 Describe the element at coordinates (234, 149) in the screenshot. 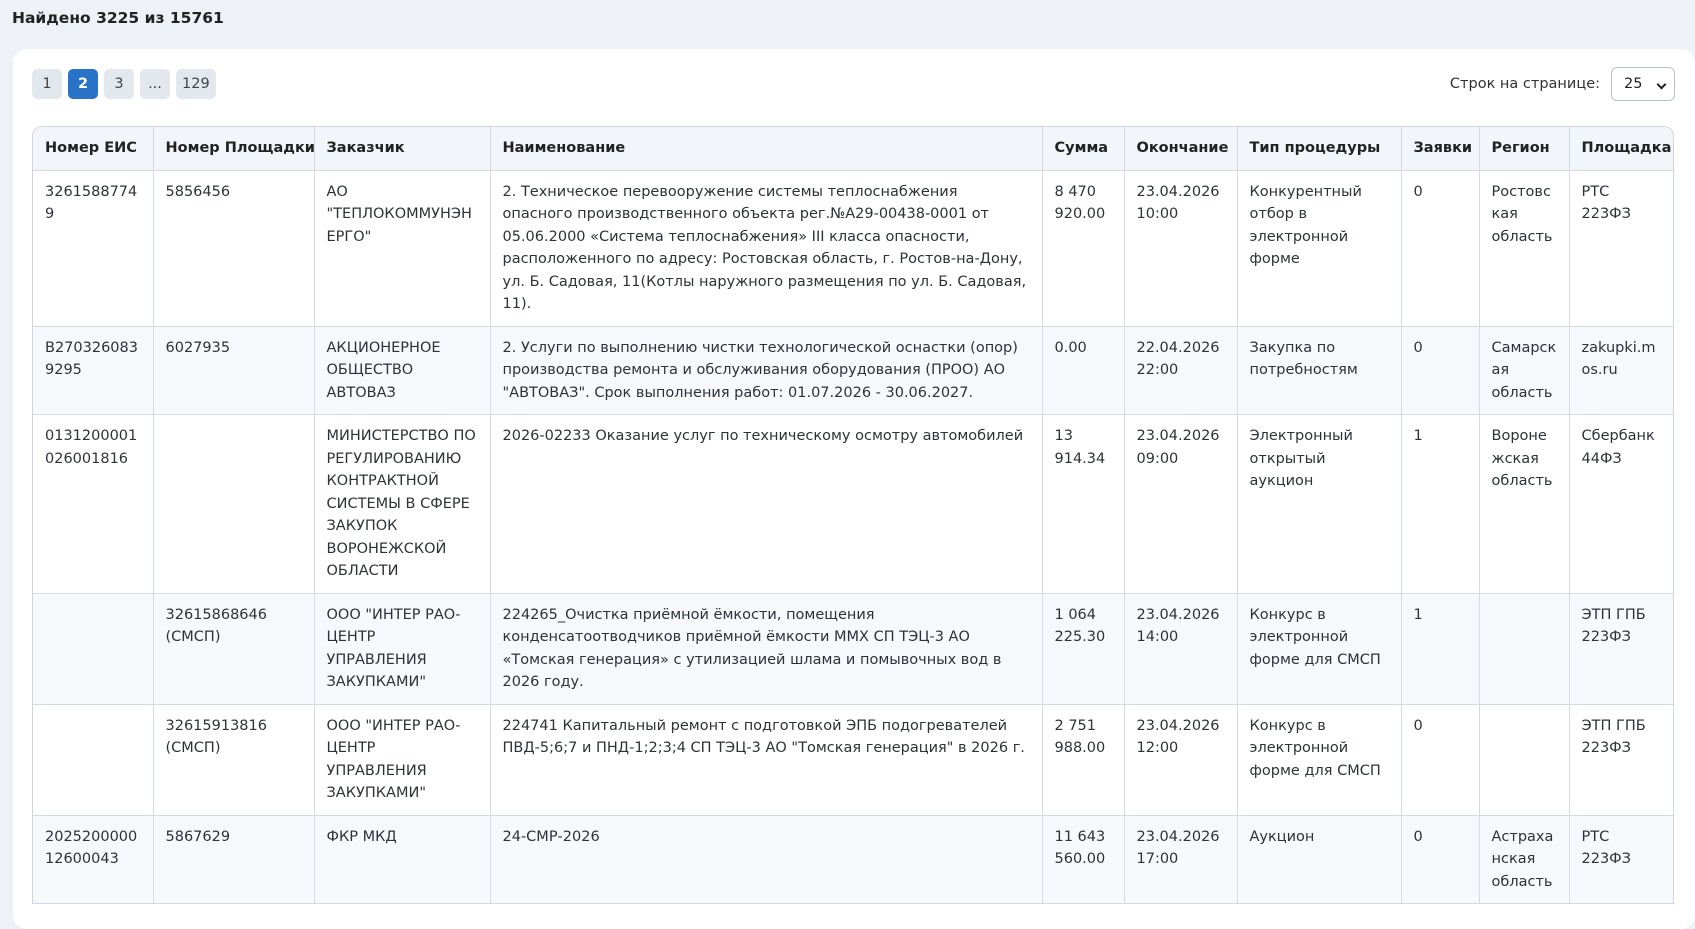

I see `column-header-platform-number: Номер Площадки` at that location.